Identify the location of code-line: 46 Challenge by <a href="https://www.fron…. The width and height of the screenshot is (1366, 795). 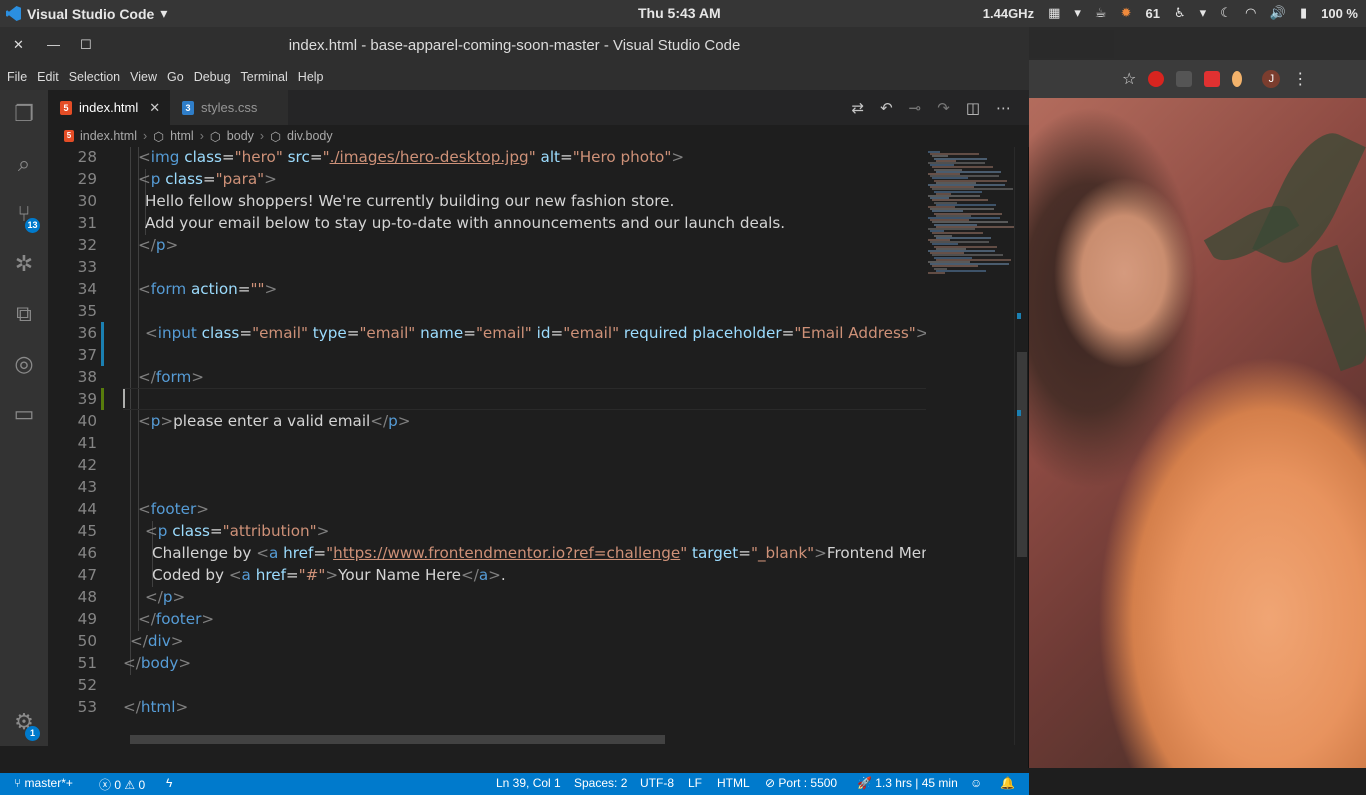
(487, 553).